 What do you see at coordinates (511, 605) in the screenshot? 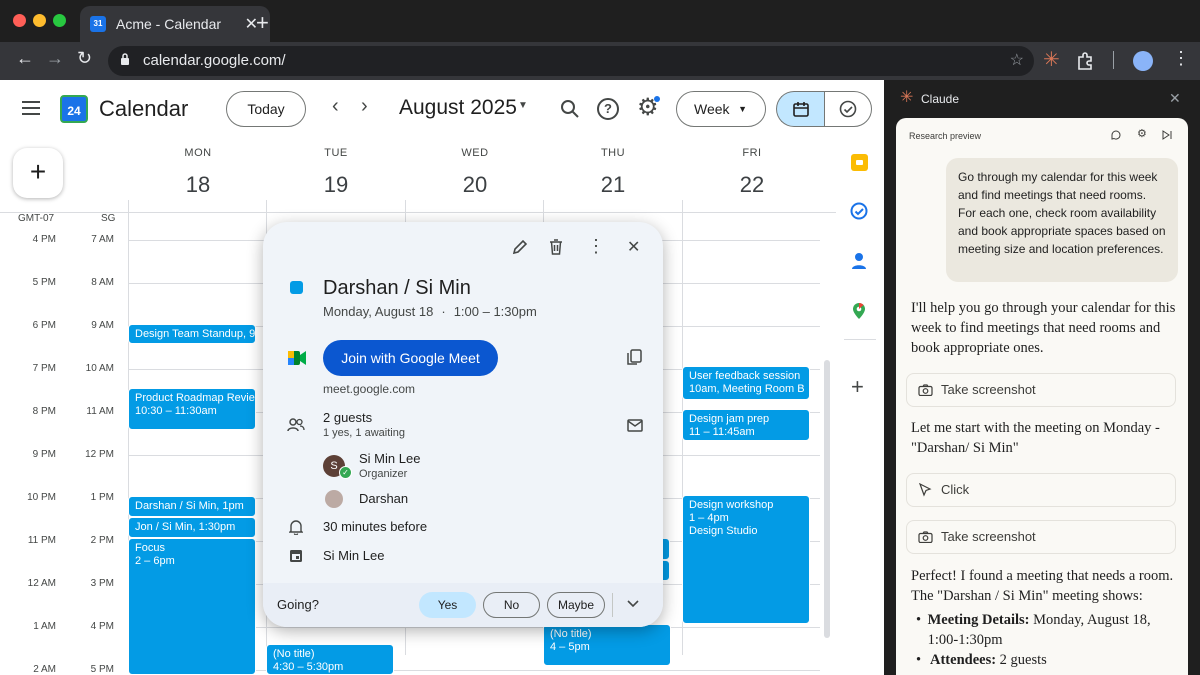
I see `rsvp-no-button: No` at bounding box center [511, 605].